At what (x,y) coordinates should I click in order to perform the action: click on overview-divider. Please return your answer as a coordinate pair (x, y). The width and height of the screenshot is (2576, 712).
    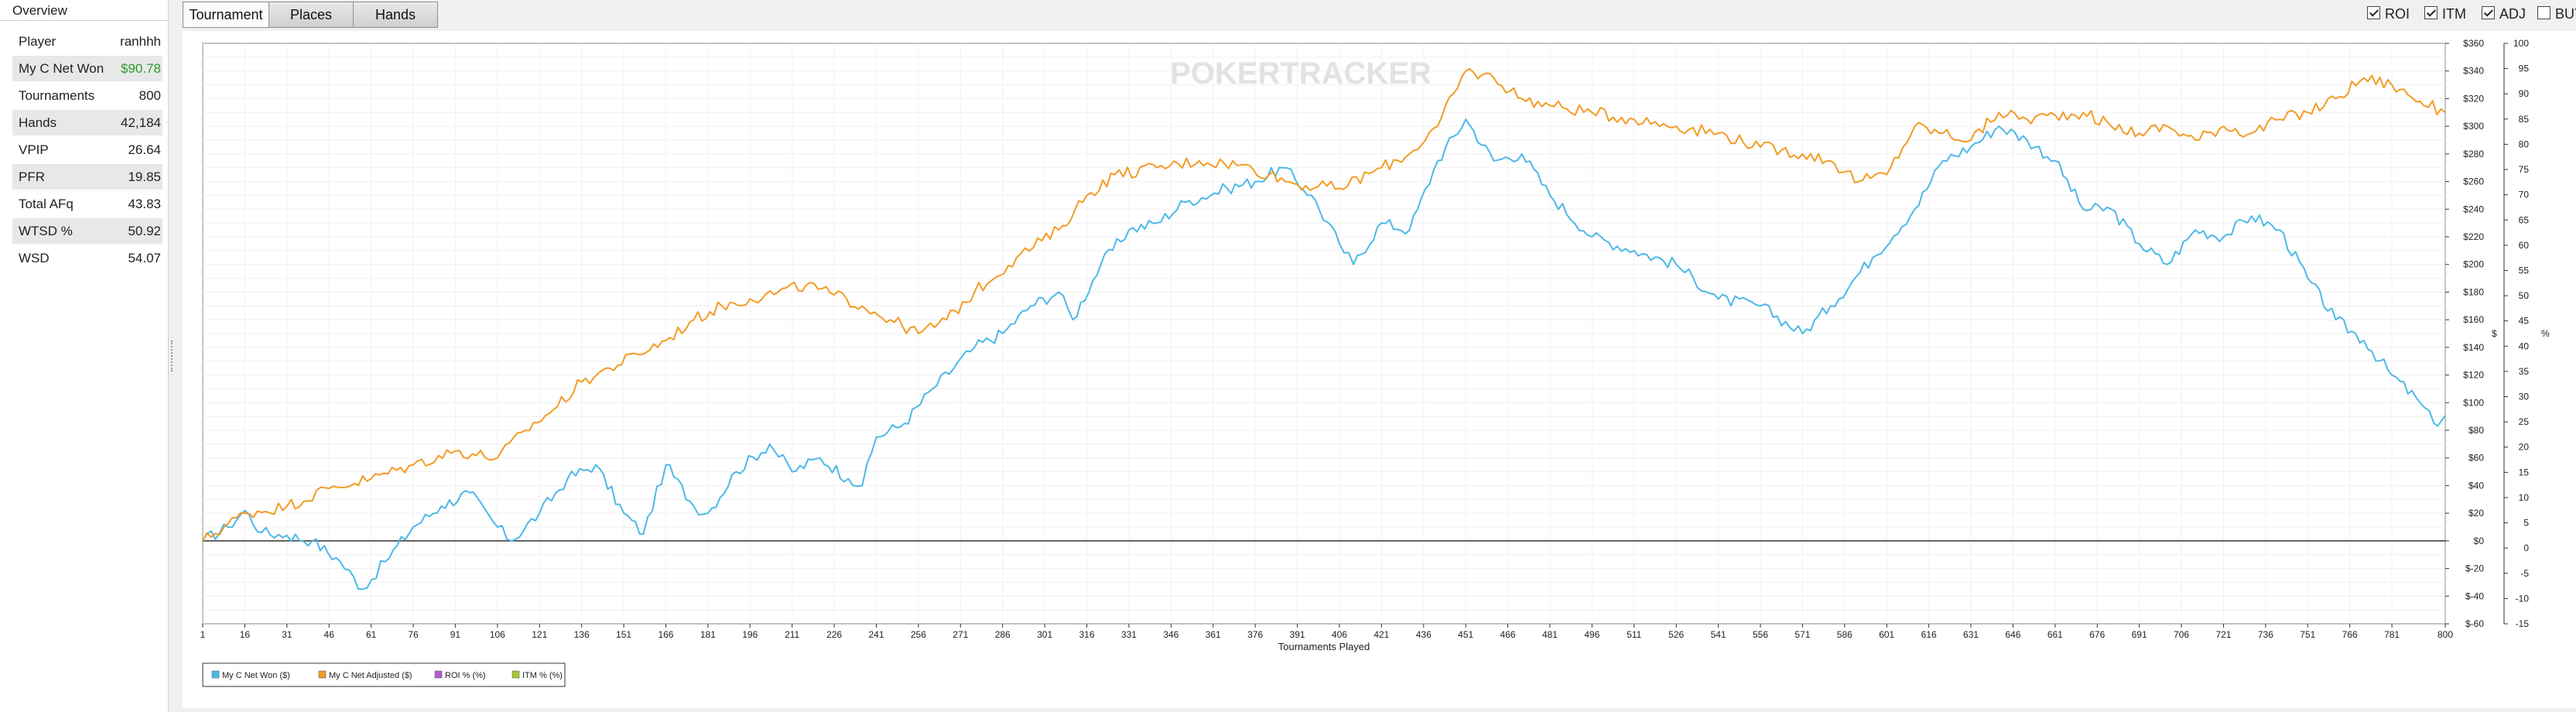
    Looking at the image, I should click on (85, 20).